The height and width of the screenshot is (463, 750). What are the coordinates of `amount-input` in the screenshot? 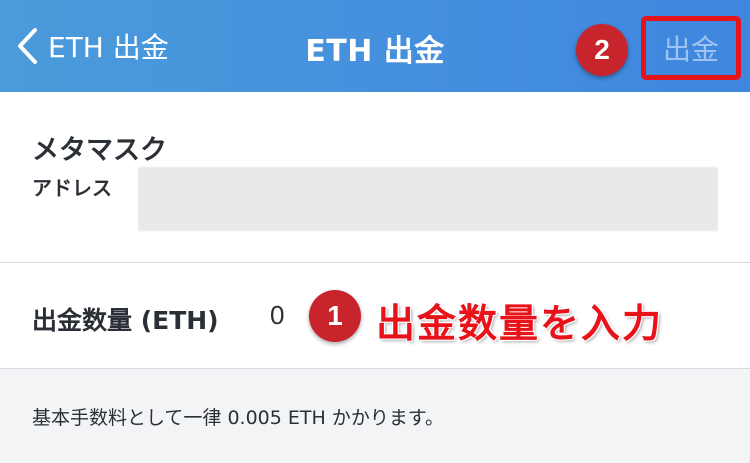 It's located at (286, 315).